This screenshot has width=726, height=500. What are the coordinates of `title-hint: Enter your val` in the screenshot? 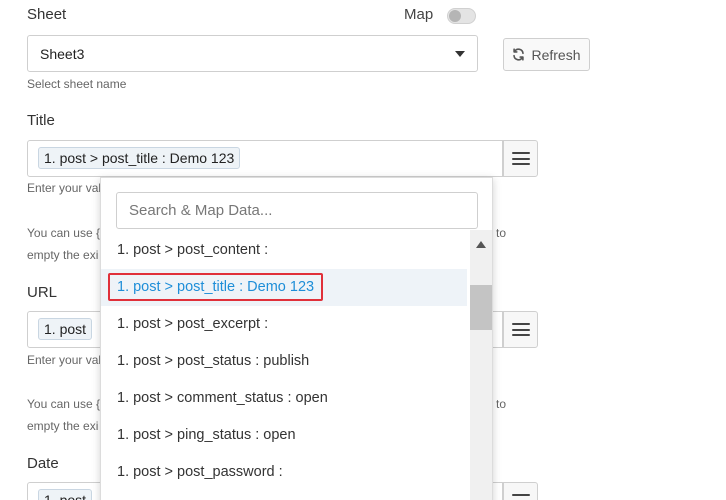 It's located at (64, 188).